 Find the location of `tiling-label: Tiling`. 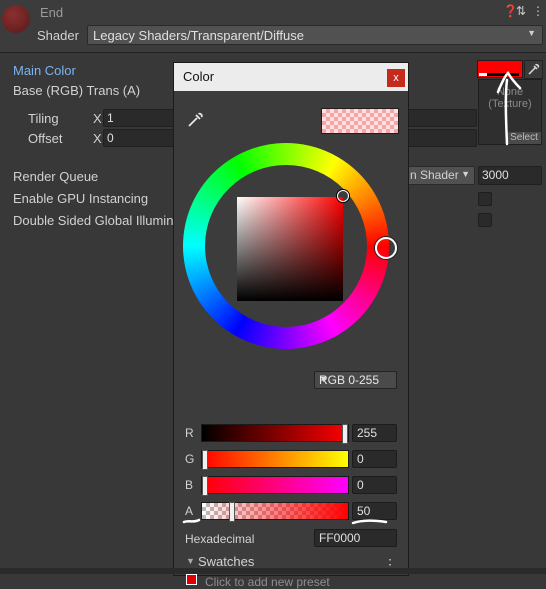

tiling-label: Tiling is located at coordinates (43, 118).